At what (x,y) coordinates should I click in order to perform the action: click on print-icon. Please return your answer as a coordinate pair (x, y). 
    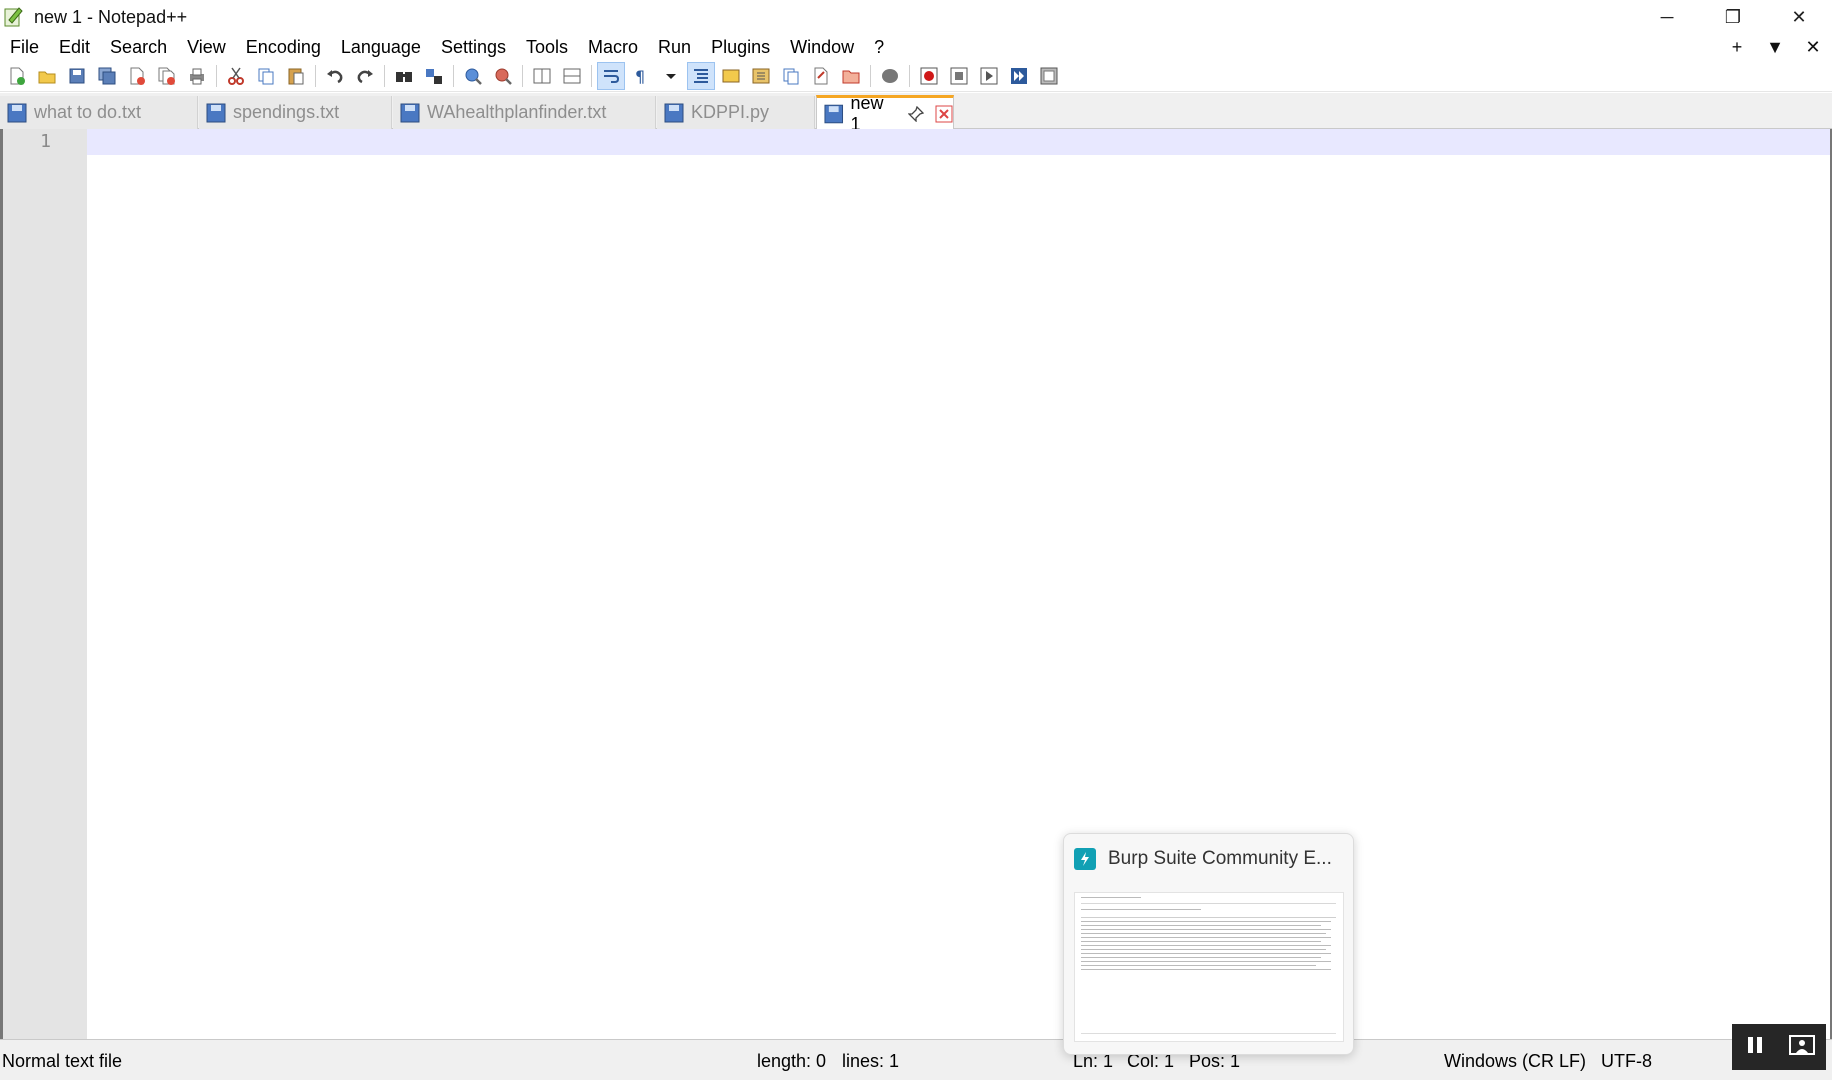
    Looking at the image, I should click on (197, 76).